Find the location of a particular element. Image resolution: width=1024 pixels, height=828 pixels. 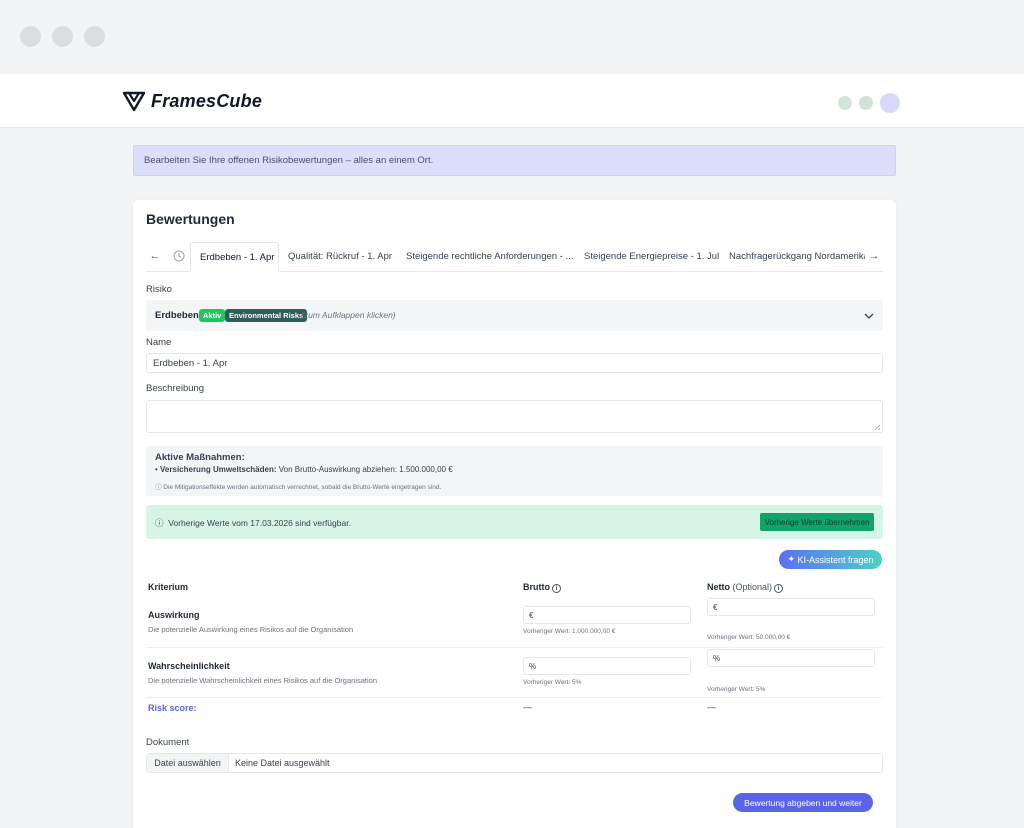

window-dot-maximize is located at coordinates (94, 36).